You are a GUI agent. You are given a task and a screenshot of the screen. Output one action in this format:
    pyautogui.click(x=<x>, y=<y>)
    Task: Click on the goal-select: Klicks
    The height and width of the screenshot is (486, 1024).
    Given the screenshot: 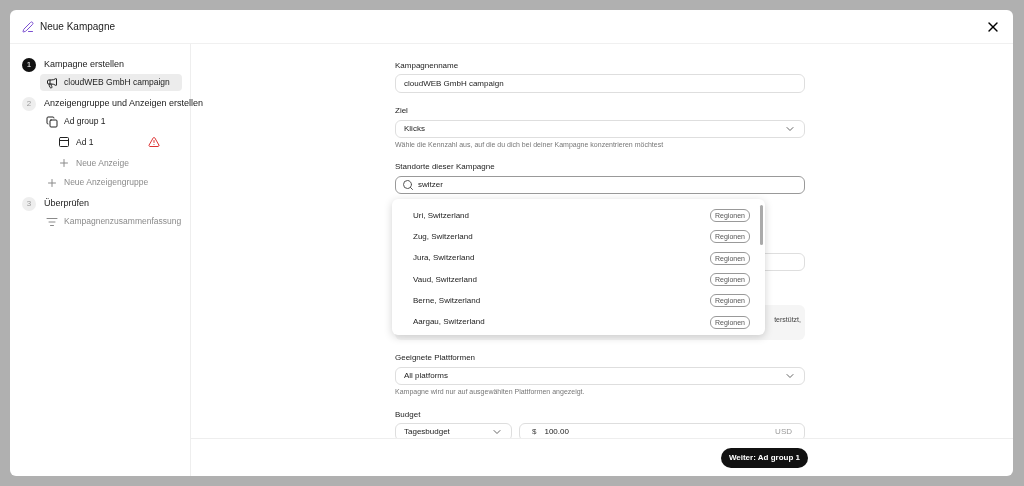 What is the action you would take?
    pyautogui.click(x=600, y=129)
    